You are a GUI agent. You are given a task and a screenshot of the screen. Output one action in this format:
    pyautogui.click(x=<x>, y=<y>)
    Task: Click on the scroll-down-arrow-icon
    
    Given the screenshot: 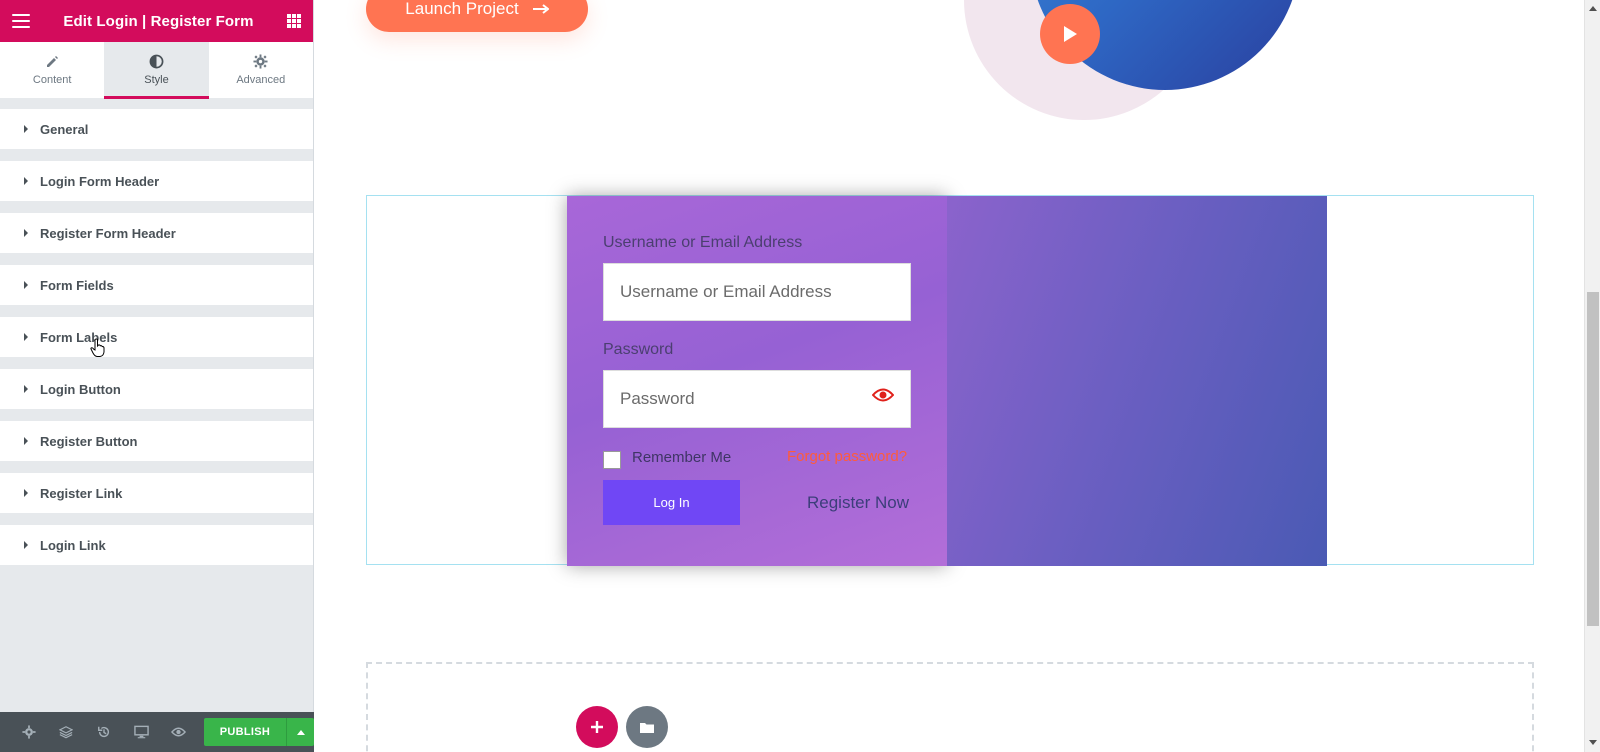 What is the action you would take?
    pyautogui.click(x=1593, y=742)
    